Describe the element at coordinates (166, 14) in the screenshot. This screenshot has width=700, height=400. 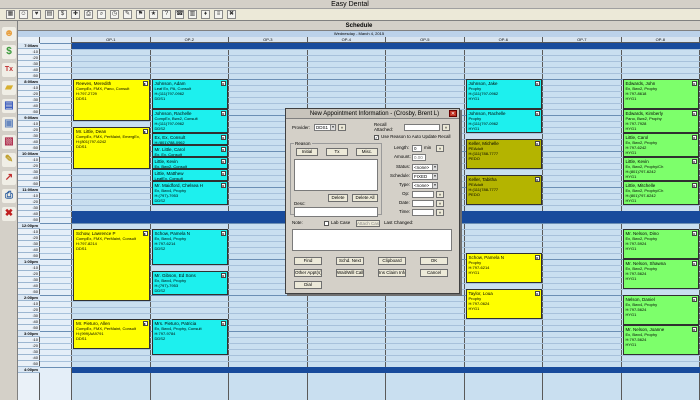
I see `help-icon: ?` at that location.